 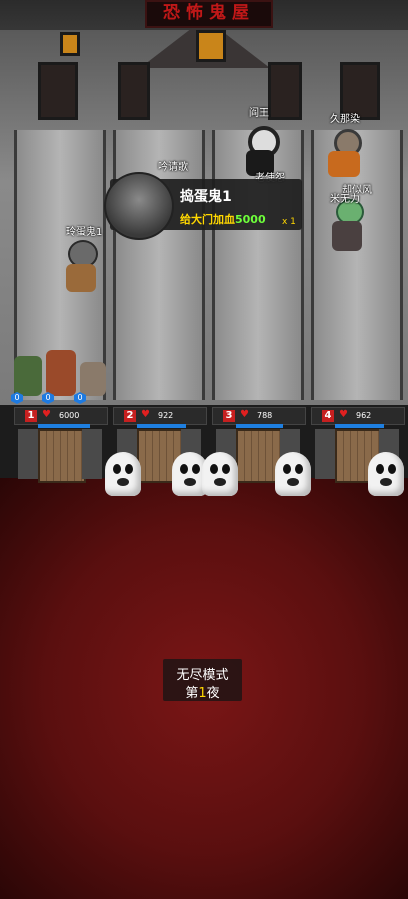 I want to click on gate-hp-panel: 4 ♥ 962, so click(x=358, y=416).